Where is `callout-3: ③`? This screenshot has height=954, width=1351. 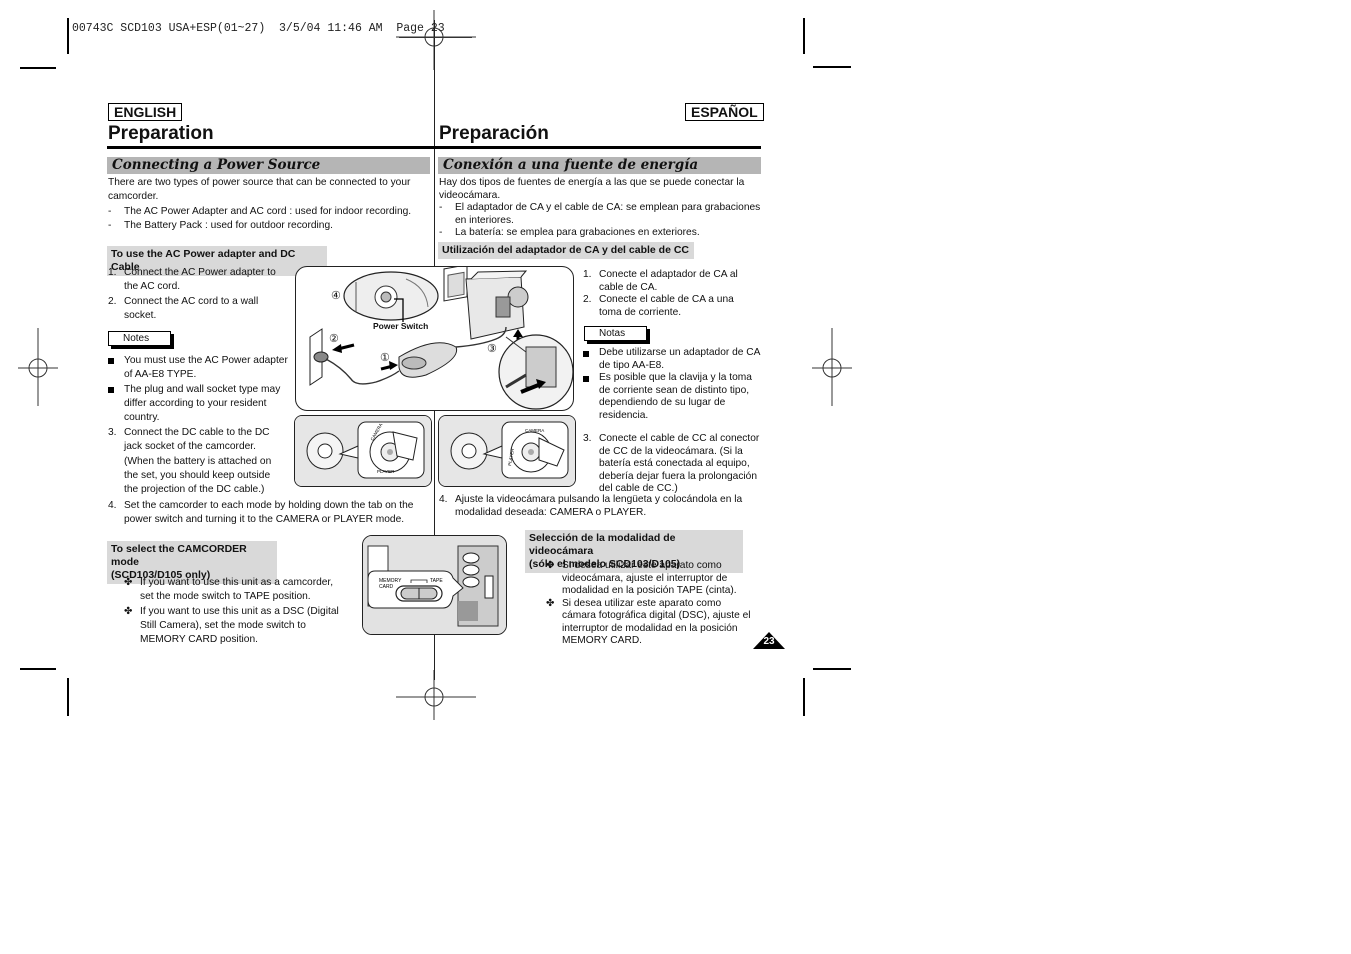
callout-3: ③ is located at coordinates (492, 349).